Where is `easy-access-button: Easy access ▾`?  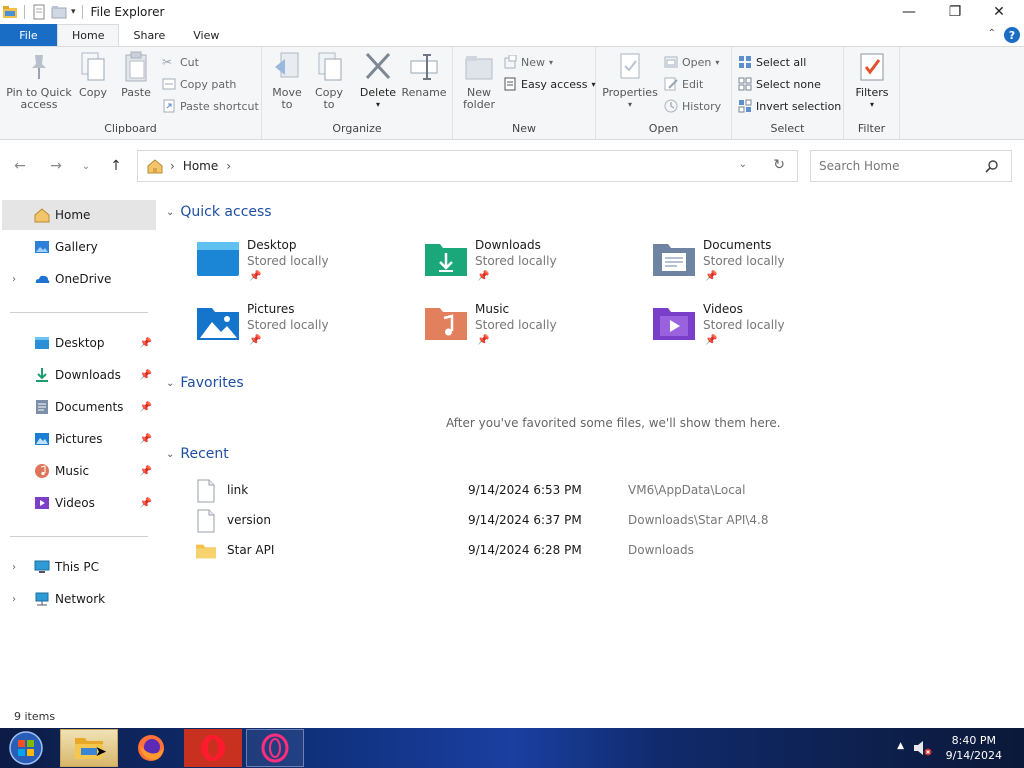 easy-access-button: Easy access ▾ is located at coordinates (549, 84).